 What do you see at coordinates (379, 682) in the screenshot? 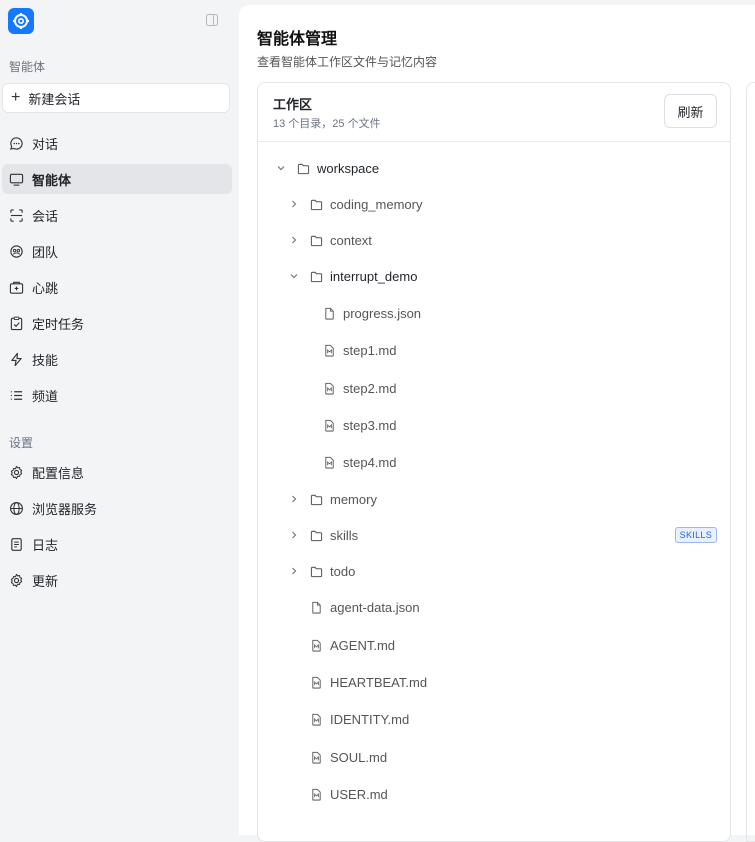
I see `tree-item-label: HEARTBEAT.md` at bounding box center [379, 682].